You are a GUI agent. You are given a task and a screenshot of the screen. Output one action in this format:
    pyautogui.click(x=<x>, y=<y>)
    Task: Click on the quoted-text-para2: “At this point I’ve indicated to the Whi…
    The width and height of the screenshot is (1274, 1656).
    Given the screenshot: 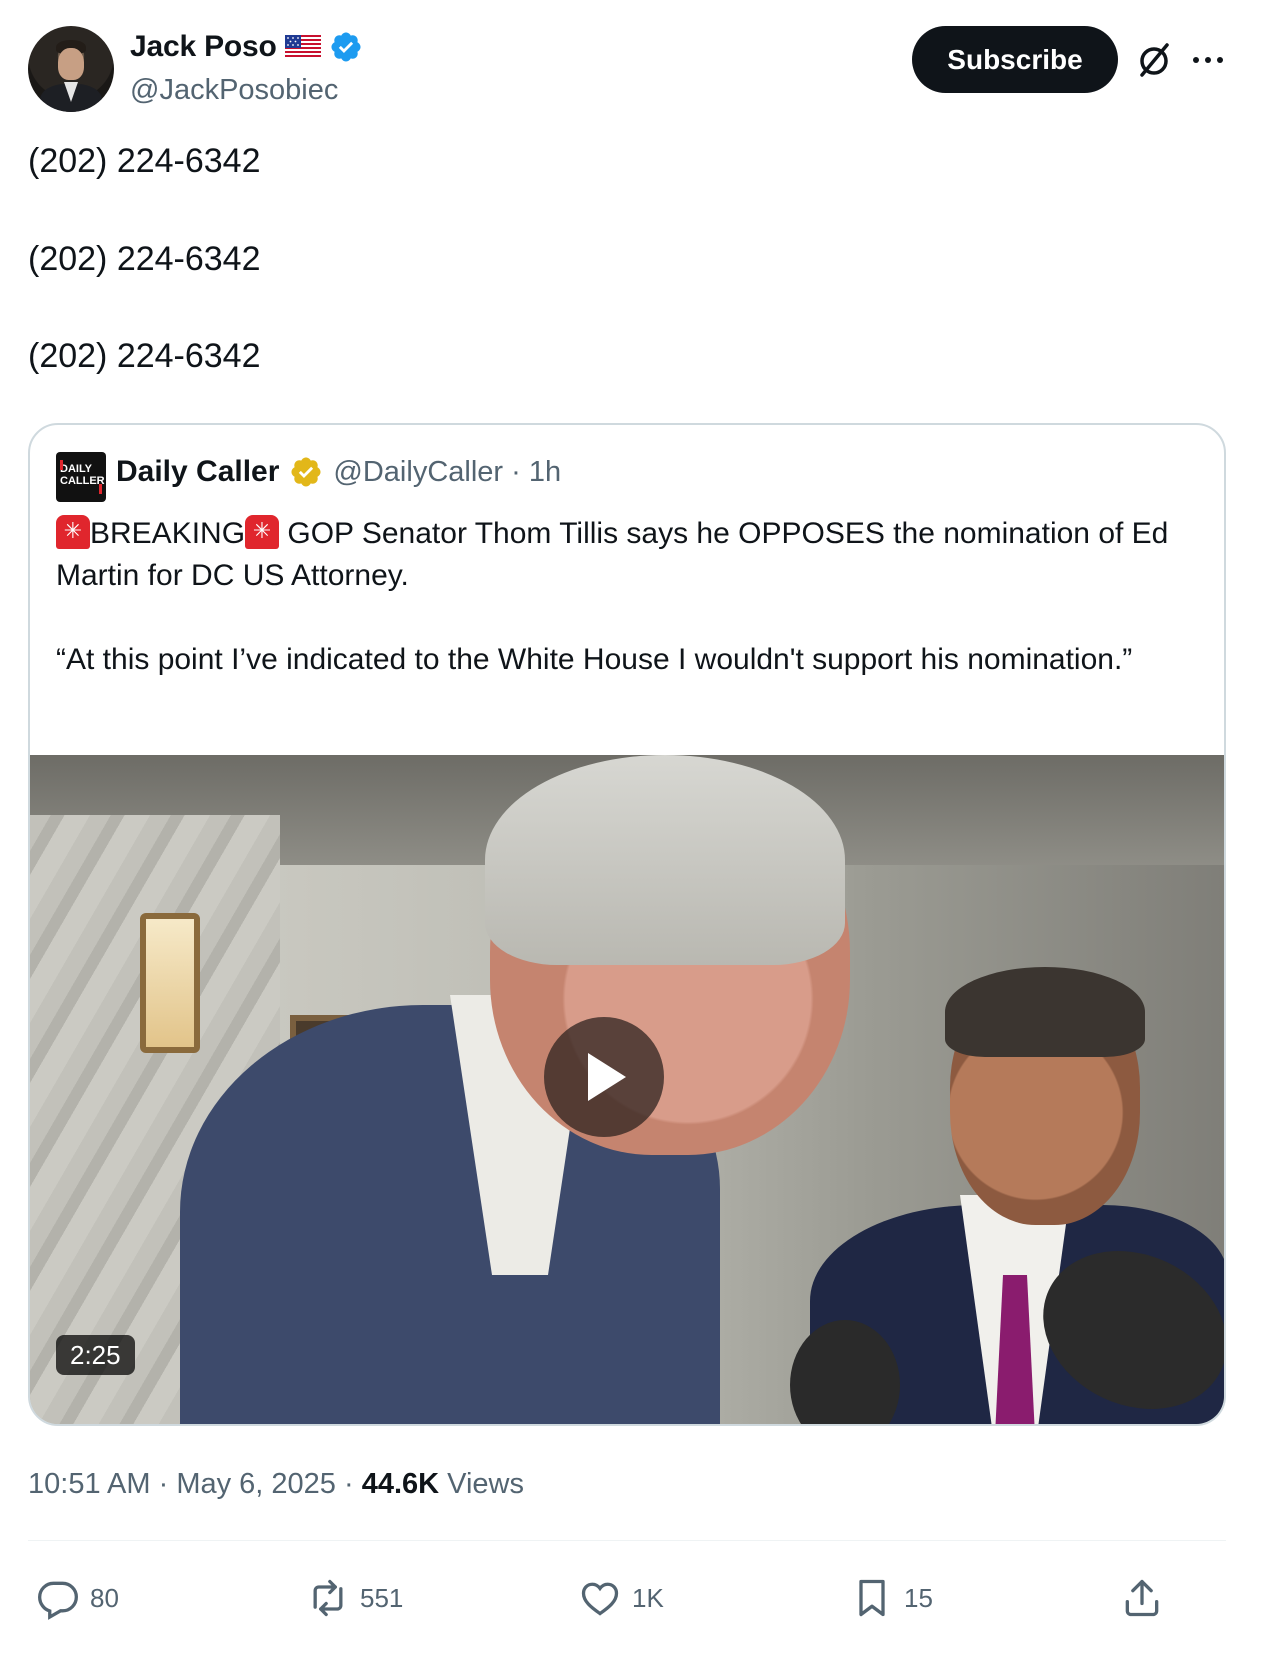 What is the action you would take?
    pyautogui.click(x=594, y=659)
    